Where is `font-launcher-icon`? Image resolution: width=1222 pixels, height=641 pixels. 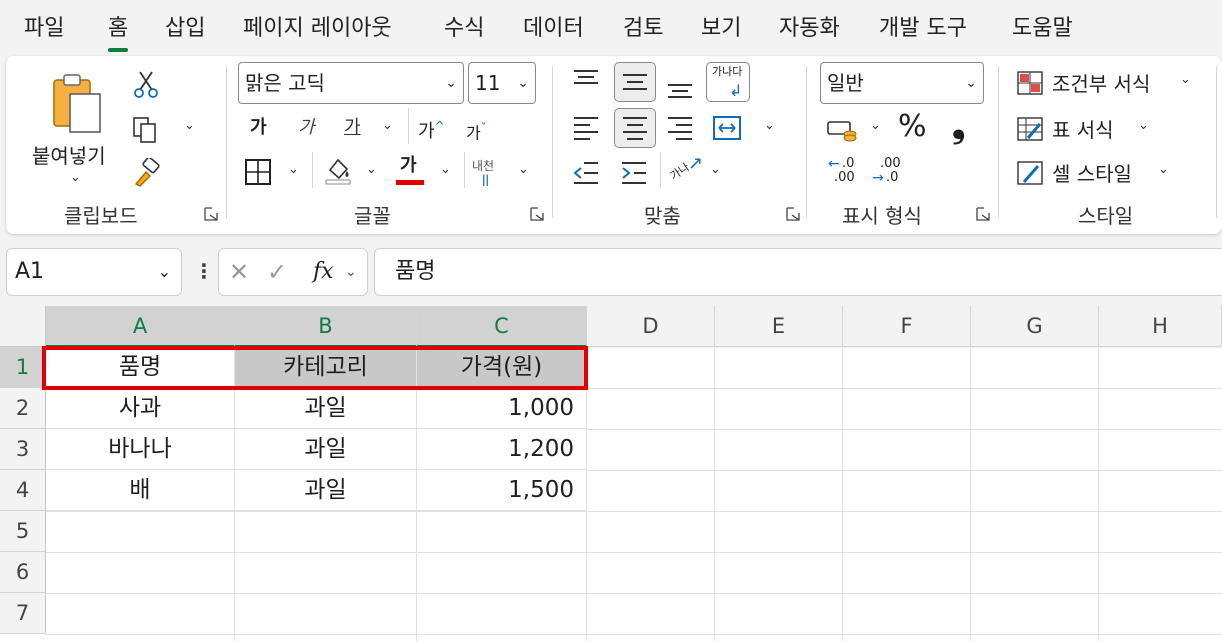
font-launcher-icon is located at coordinates (537, 214).